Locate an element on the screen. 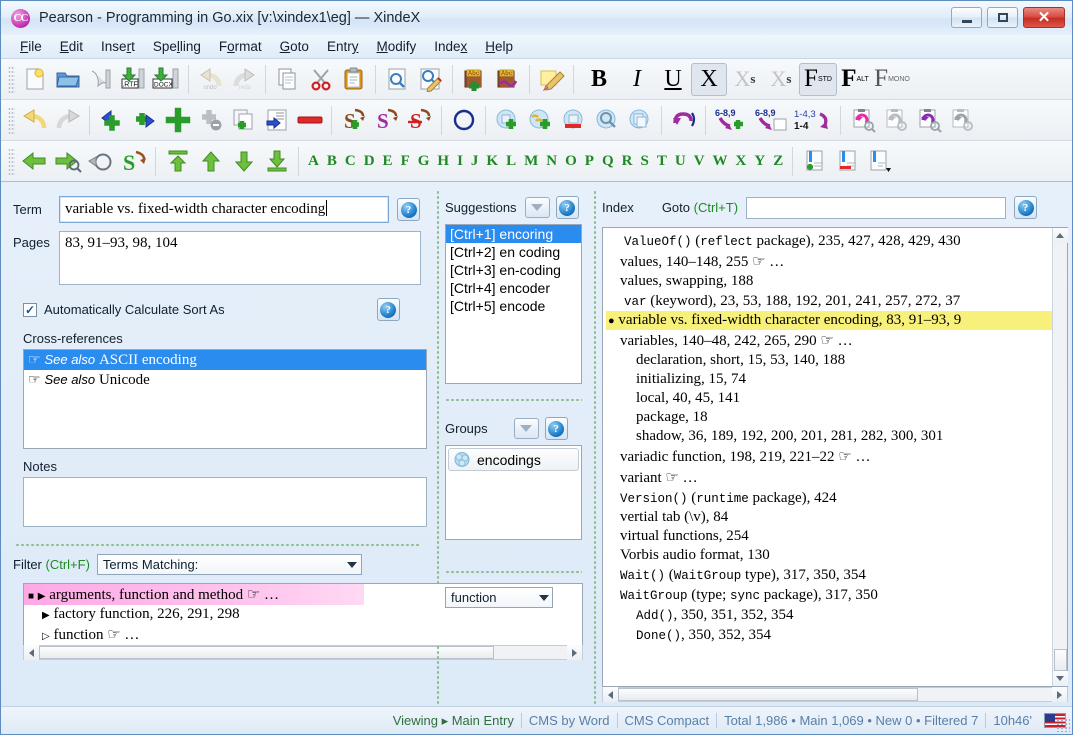  status-sort-style: CMS by Word is located at coordinates (568, 720).